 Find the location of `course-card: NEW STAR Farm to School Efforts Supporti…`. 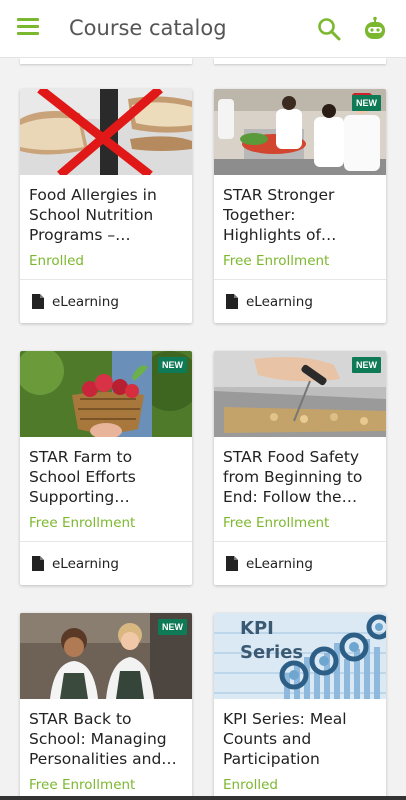

course-card: NEW STAR Farm to School Efforts Supporti… is located at coordinates (106, 468).